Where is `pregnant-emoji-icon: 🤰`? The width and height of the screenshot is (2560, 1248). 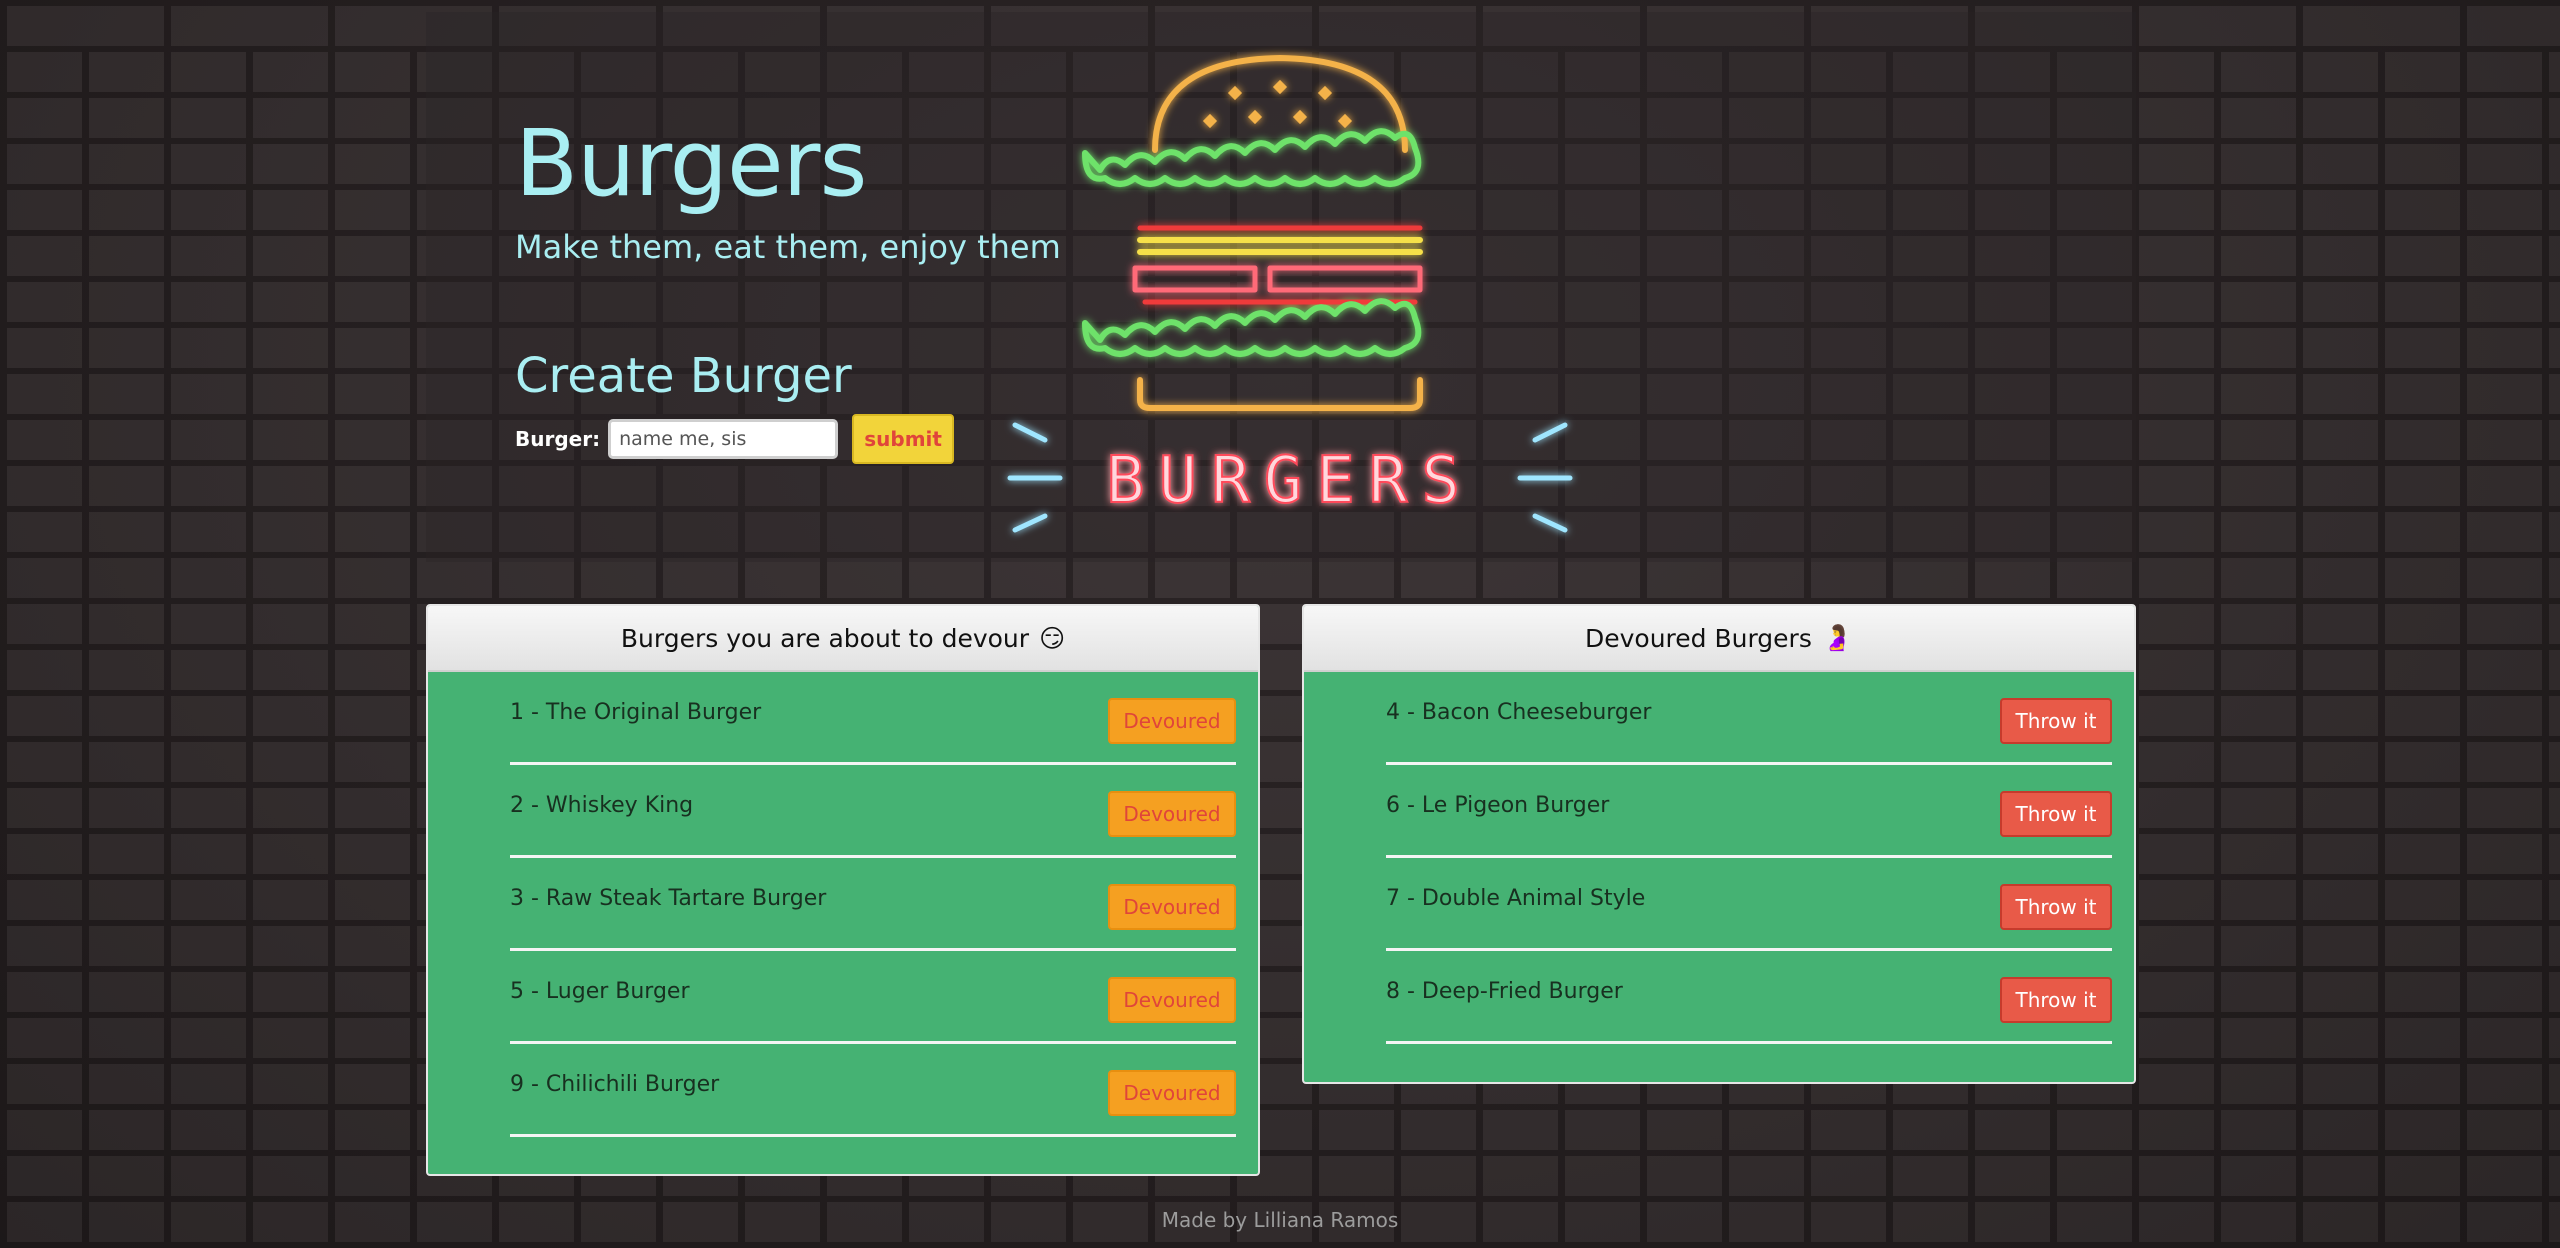
pregnant-emoji-icon: 🤰 is located at coordinates (1837, 637).